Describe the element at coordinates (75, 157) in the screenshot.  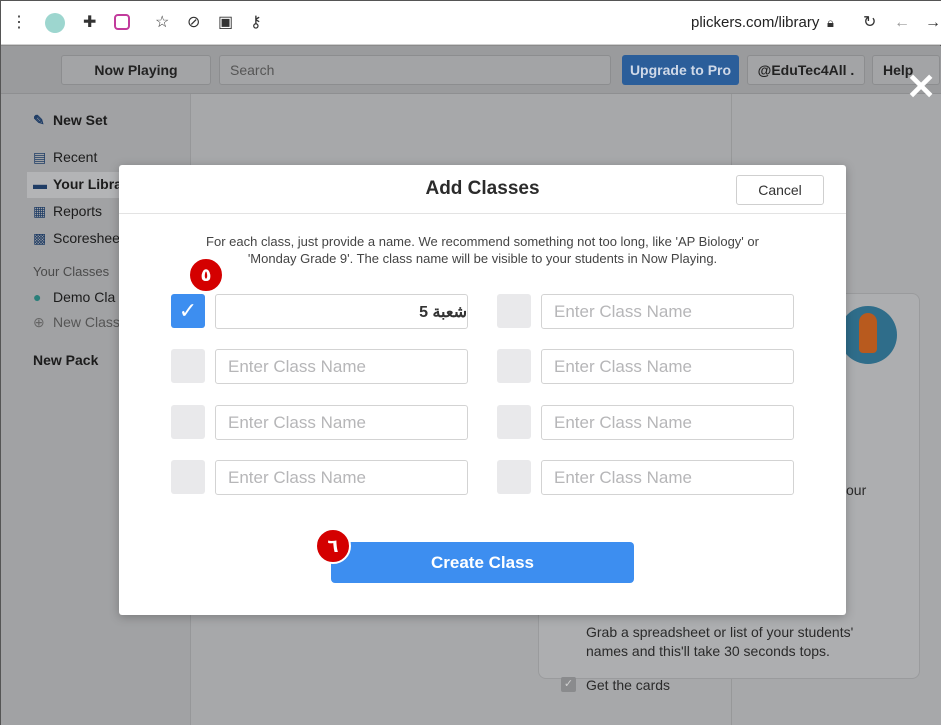
I see `sidebar-item-label: Recent` at that location.